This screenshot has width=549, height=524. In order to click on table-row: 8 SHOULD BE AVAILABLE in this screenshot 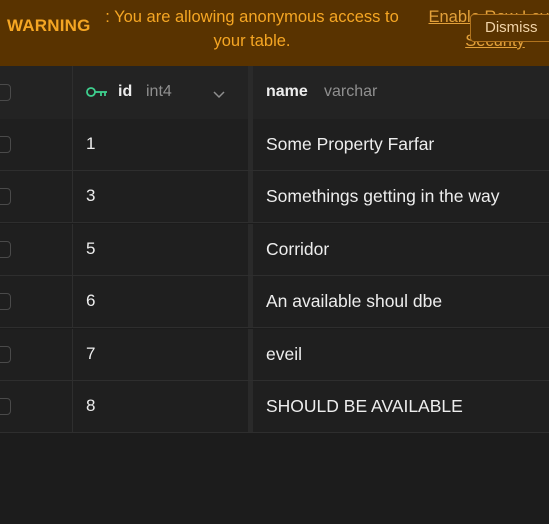, I will do `click(274, 407)`.